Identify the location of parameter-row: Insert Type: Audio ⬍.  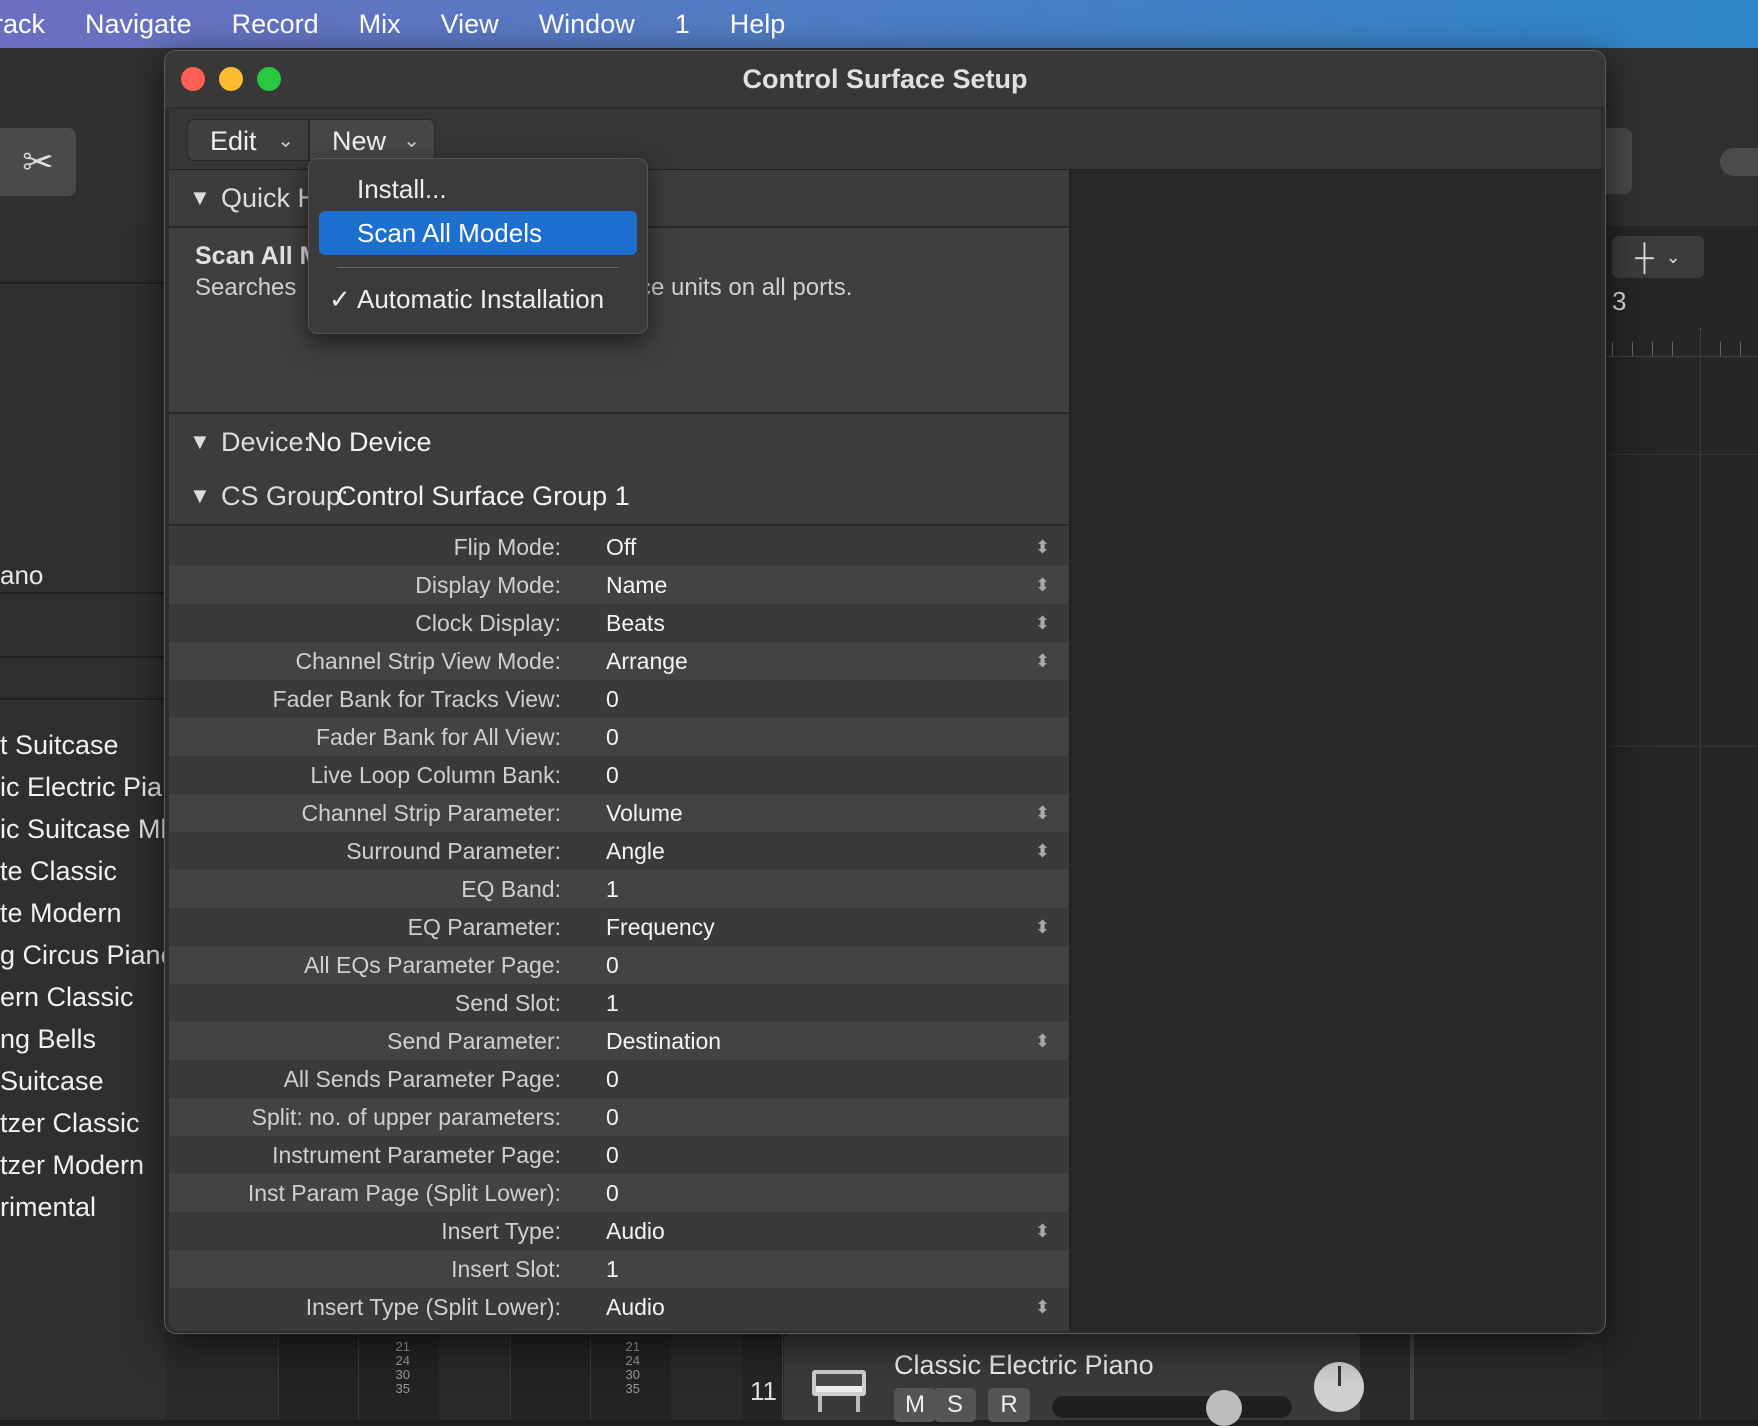
(619, 1231).